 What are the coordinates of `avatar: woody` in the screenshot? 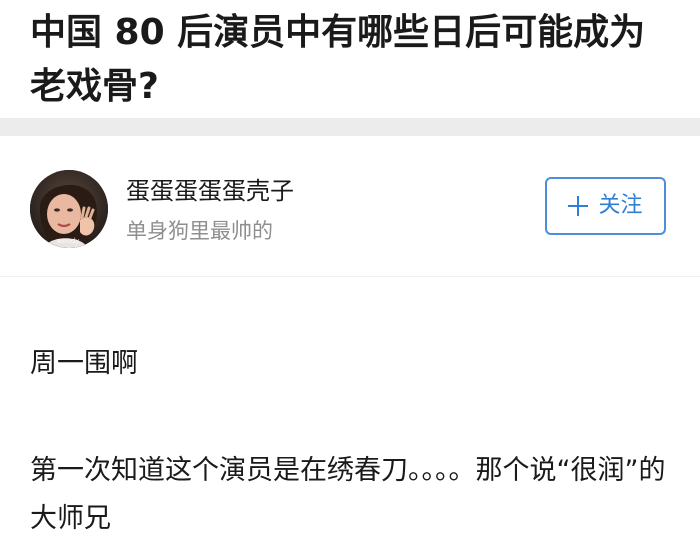 It's located at (69, 209).